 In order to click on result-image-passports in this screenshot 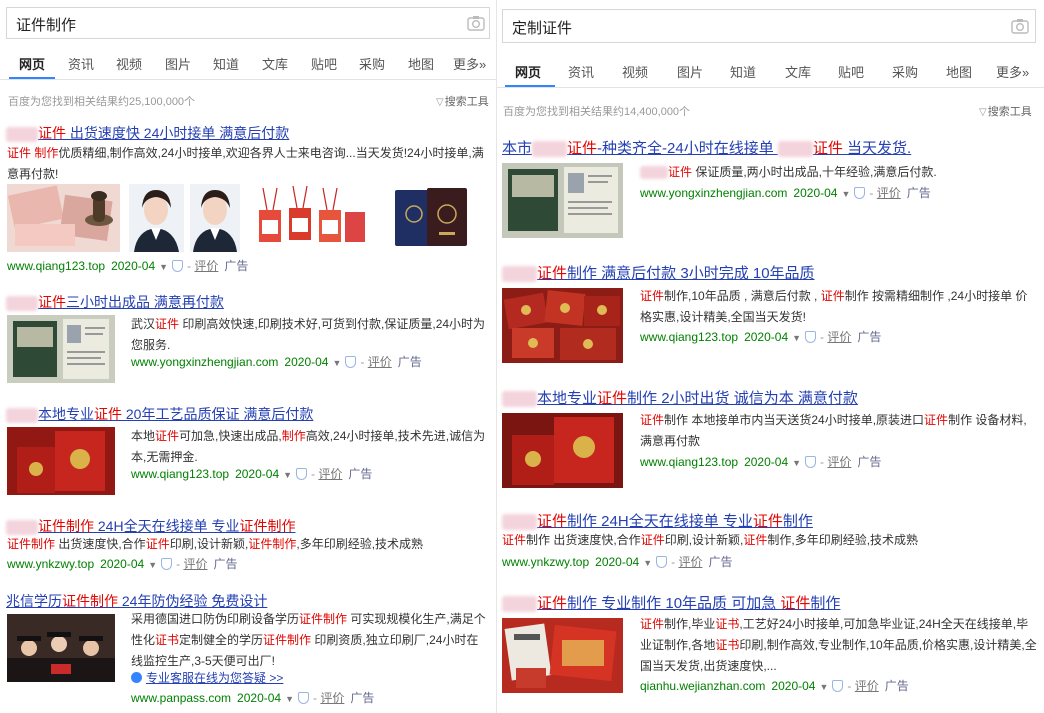, I will do `click(431, 218)`.